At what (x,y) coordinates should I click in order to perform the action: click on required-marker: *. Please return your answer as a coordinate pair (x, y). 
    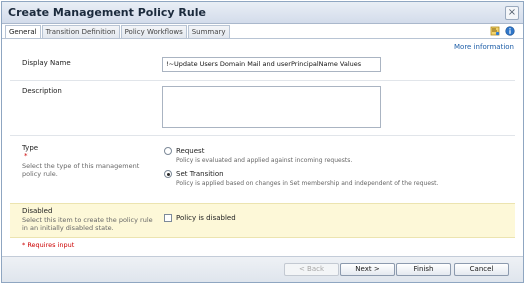
    Looking at the image, I should click on (26, 156).